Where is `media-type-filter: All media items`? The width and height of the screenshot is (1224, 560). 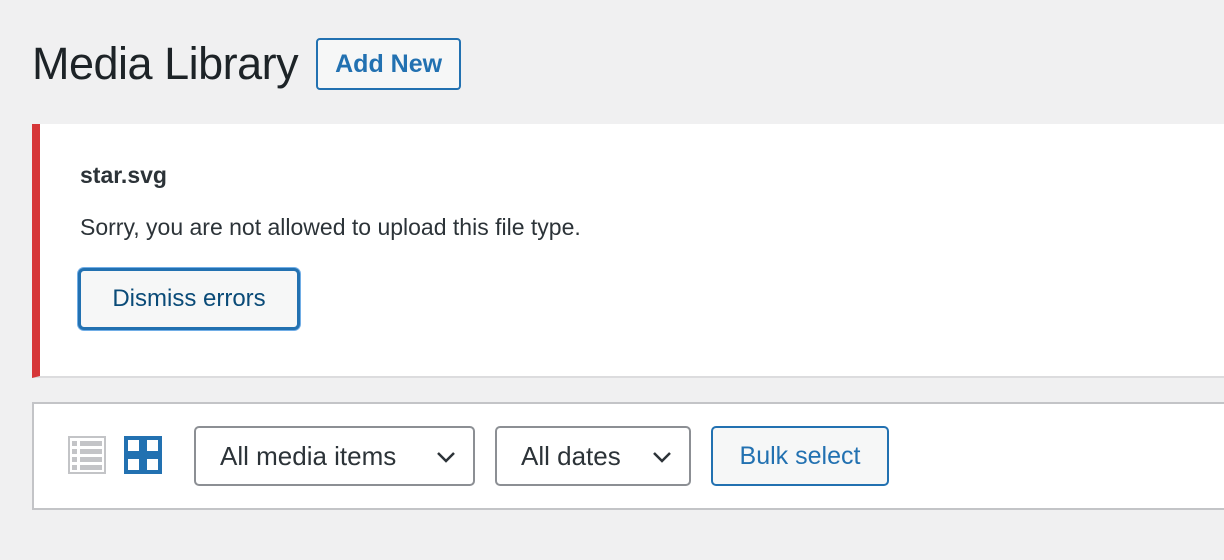 media-type-filter: All media items is located at coordinates (334, 456).